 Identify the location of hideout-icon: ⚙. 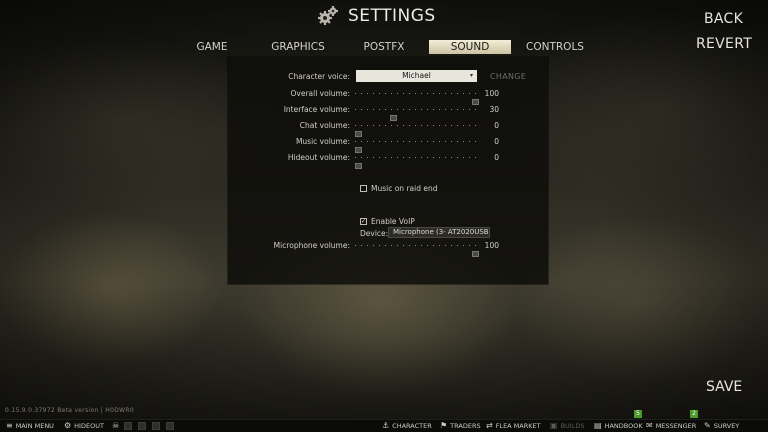
(68, 425).